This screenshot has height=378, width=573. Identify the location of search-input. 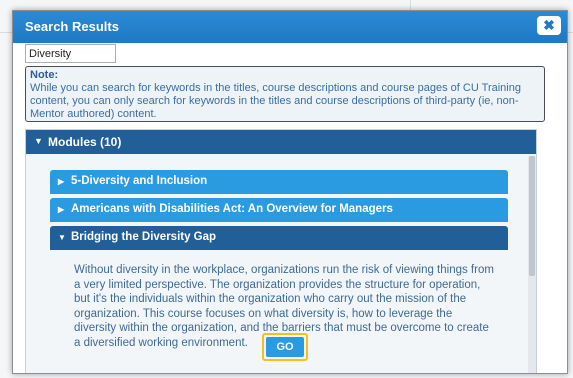
(70, 53).